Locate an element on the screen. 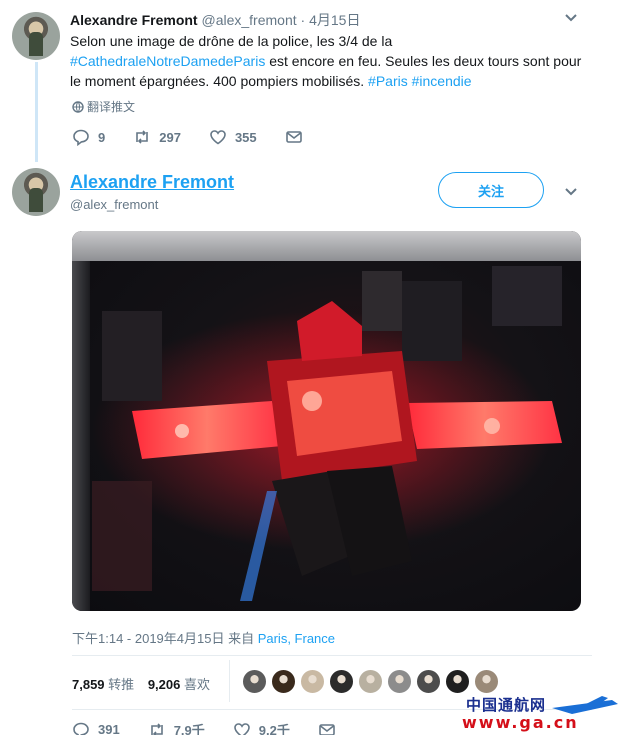 The image size is (620, 735). reply-count: 391 is located at coordinates (109, 728).